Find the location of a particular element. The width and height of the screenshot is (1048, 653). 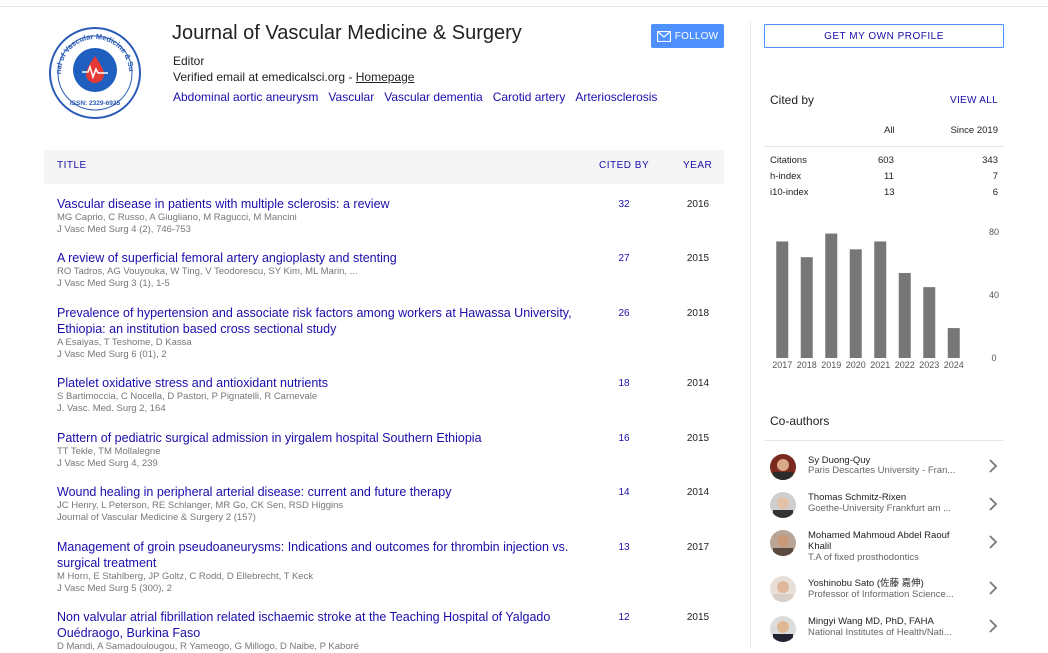

chart-bar-2021 is located at coordinates (880, 299).